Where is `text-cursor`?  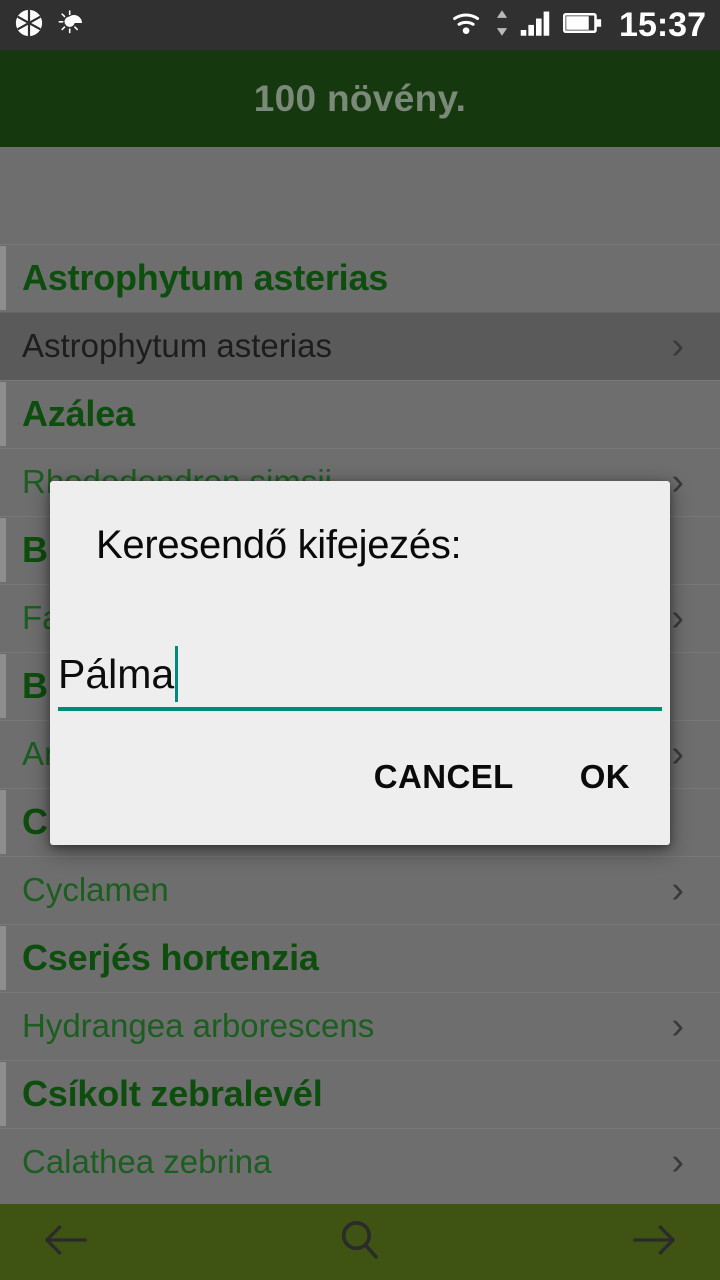
text-cursor is located at coordinates (177, 674).